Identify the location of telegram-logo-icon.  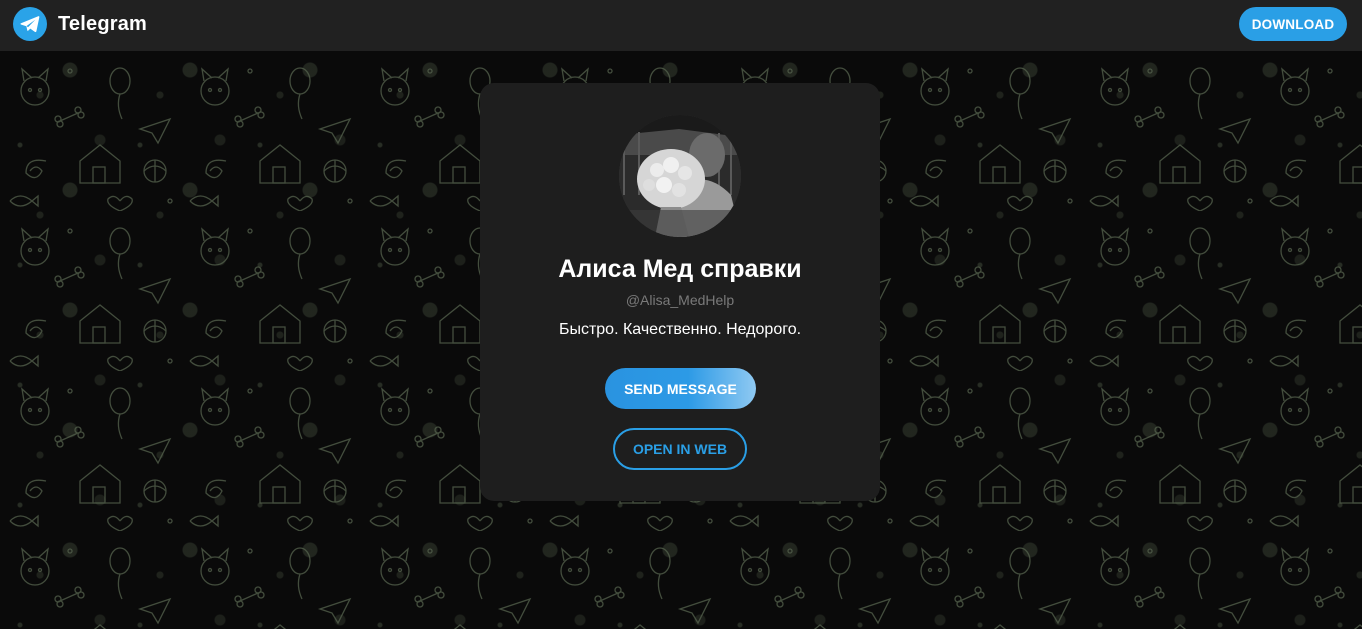
(30, 24).